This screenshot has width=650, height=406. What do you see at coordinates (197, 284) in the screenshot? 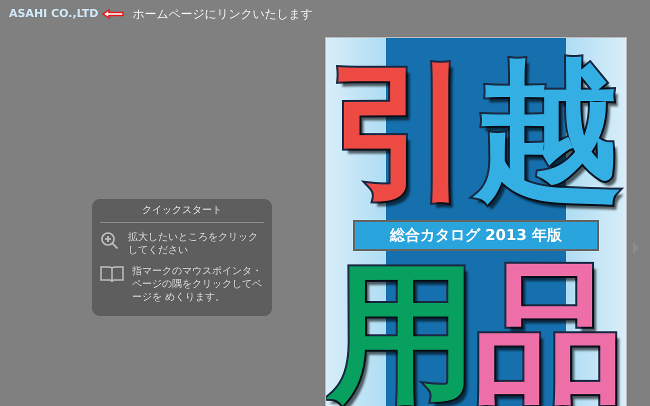
I see `instruction-text: 指マークのマウスポインタ・ページの隅をクリックしてページを めくります。` at bounding box center [197, 284].